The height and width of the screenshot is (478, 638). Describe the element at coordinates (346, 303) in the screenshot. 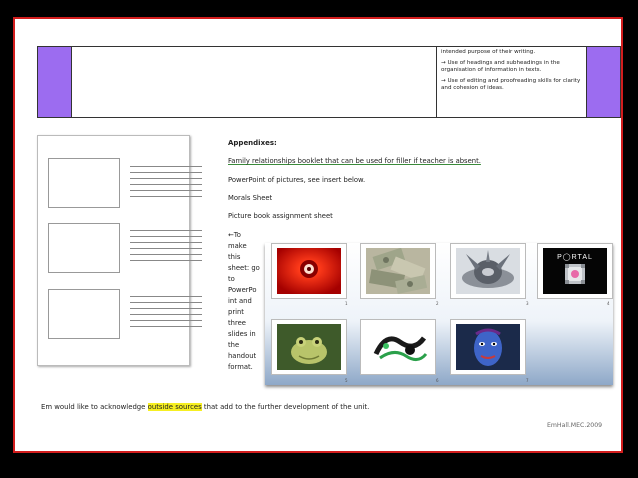

I see `slide-number: 1` at that location.